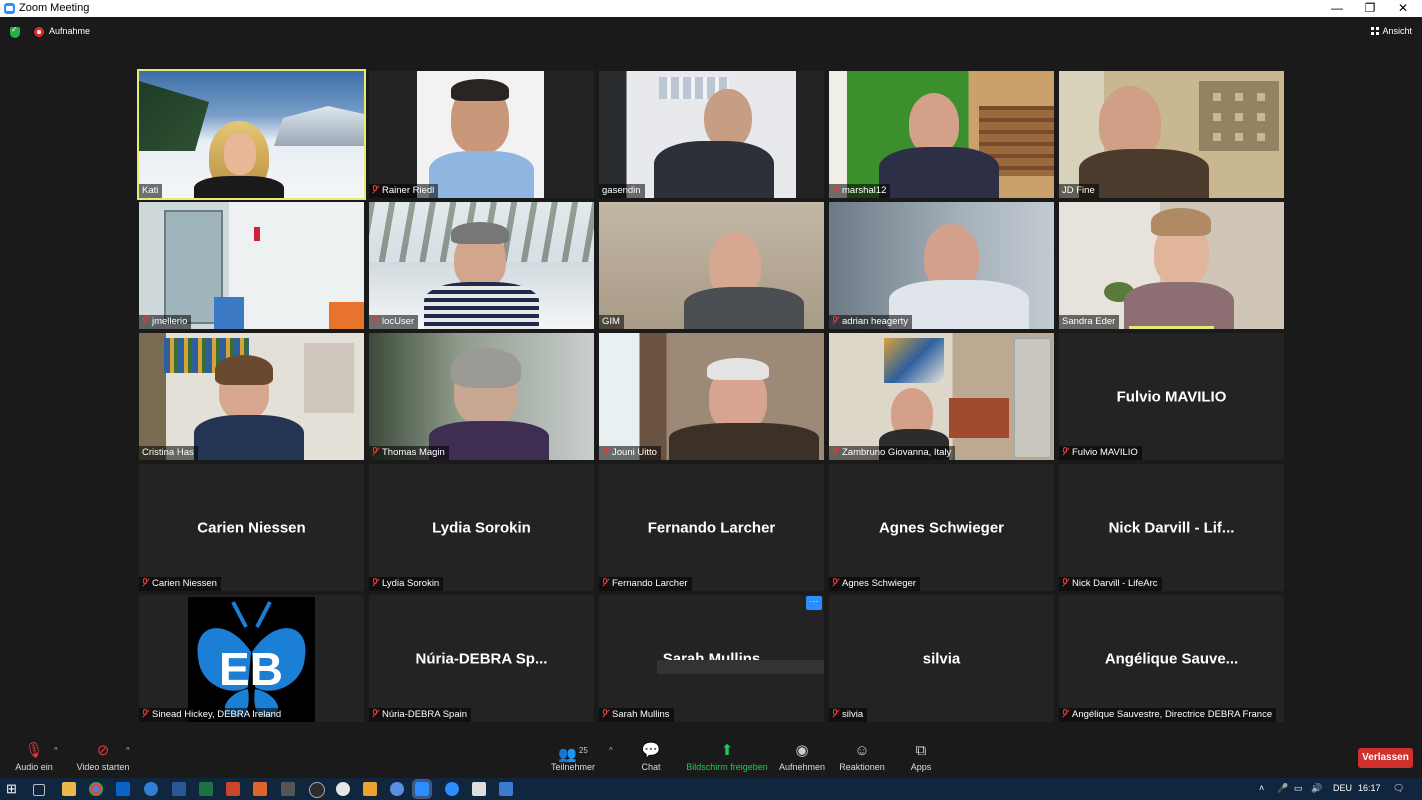  Describe the element at coordinates (506, 789) in the screenshot. I see `app-icon-window` at that location.